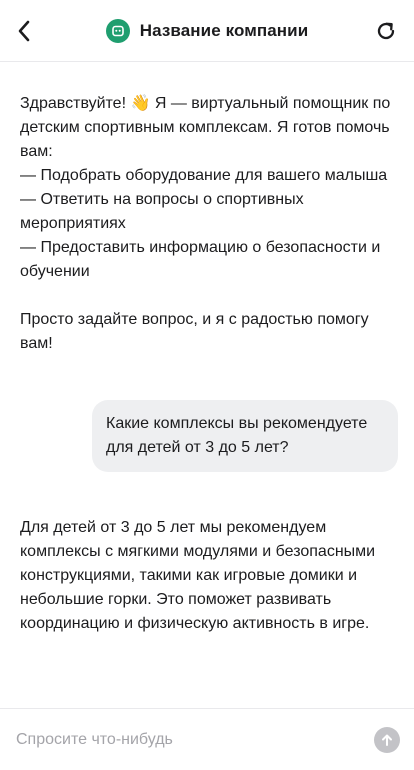 Image resolution: width=414 pixels, height=770 pixels. I want to click on send-button, so click(387, 740).